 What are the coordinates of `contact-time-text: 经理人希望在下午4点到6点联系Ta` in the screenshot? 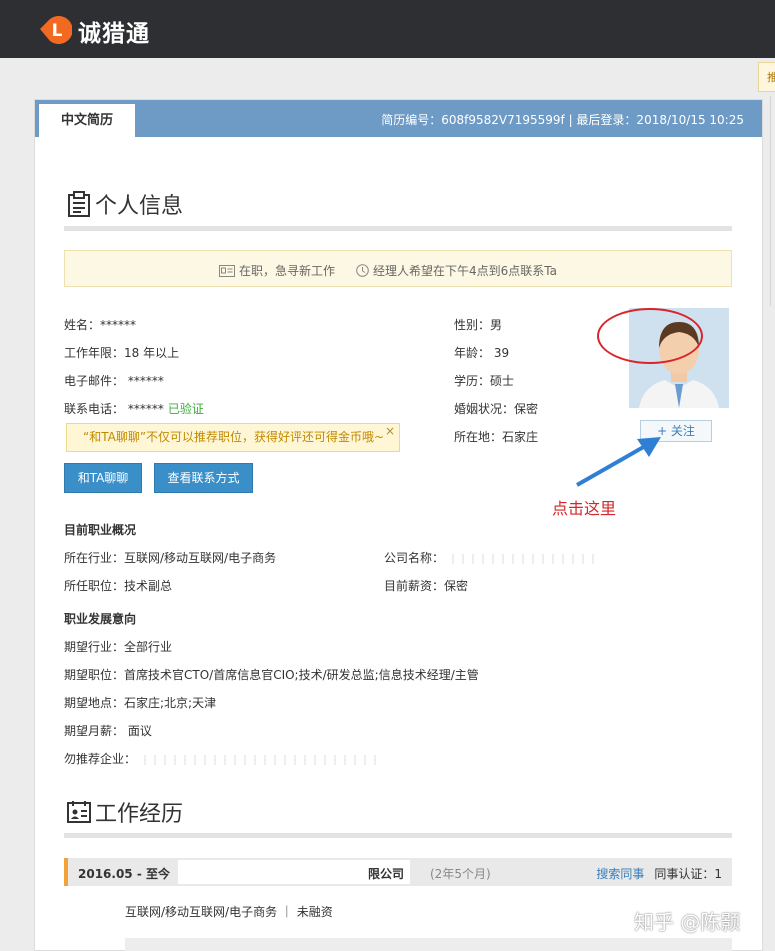 It's located at (465, 271).